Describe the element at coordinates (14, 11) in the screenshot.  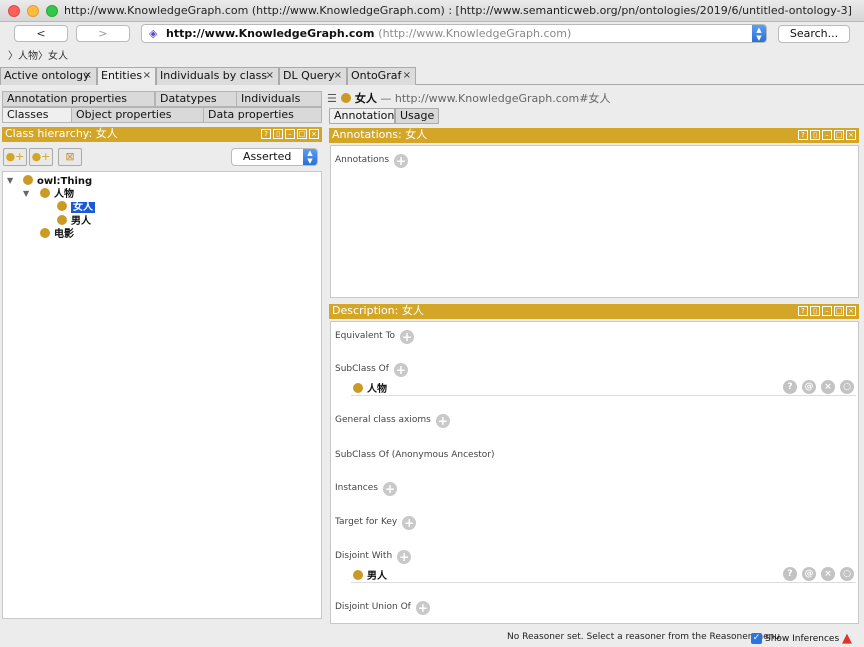
I see `close-window-button` at that location.